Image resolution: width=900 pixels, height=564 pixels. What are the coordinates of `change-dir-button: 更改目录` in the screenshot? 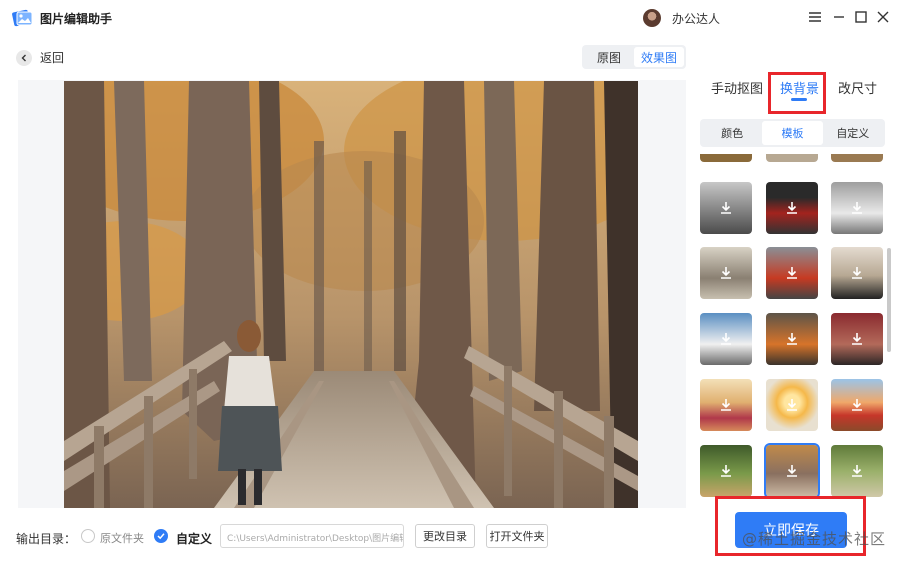 It's located at (445, 536).